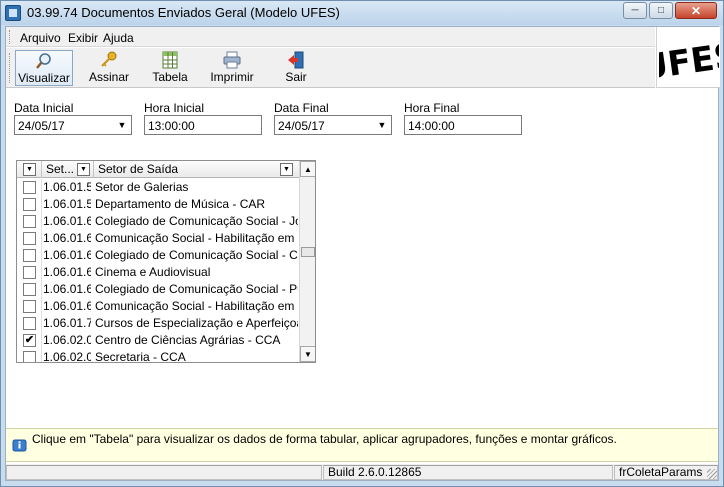  Describe the element at coordinates (109, 68) in the screenshot. I see `assinar-button: Assinar` at that location.